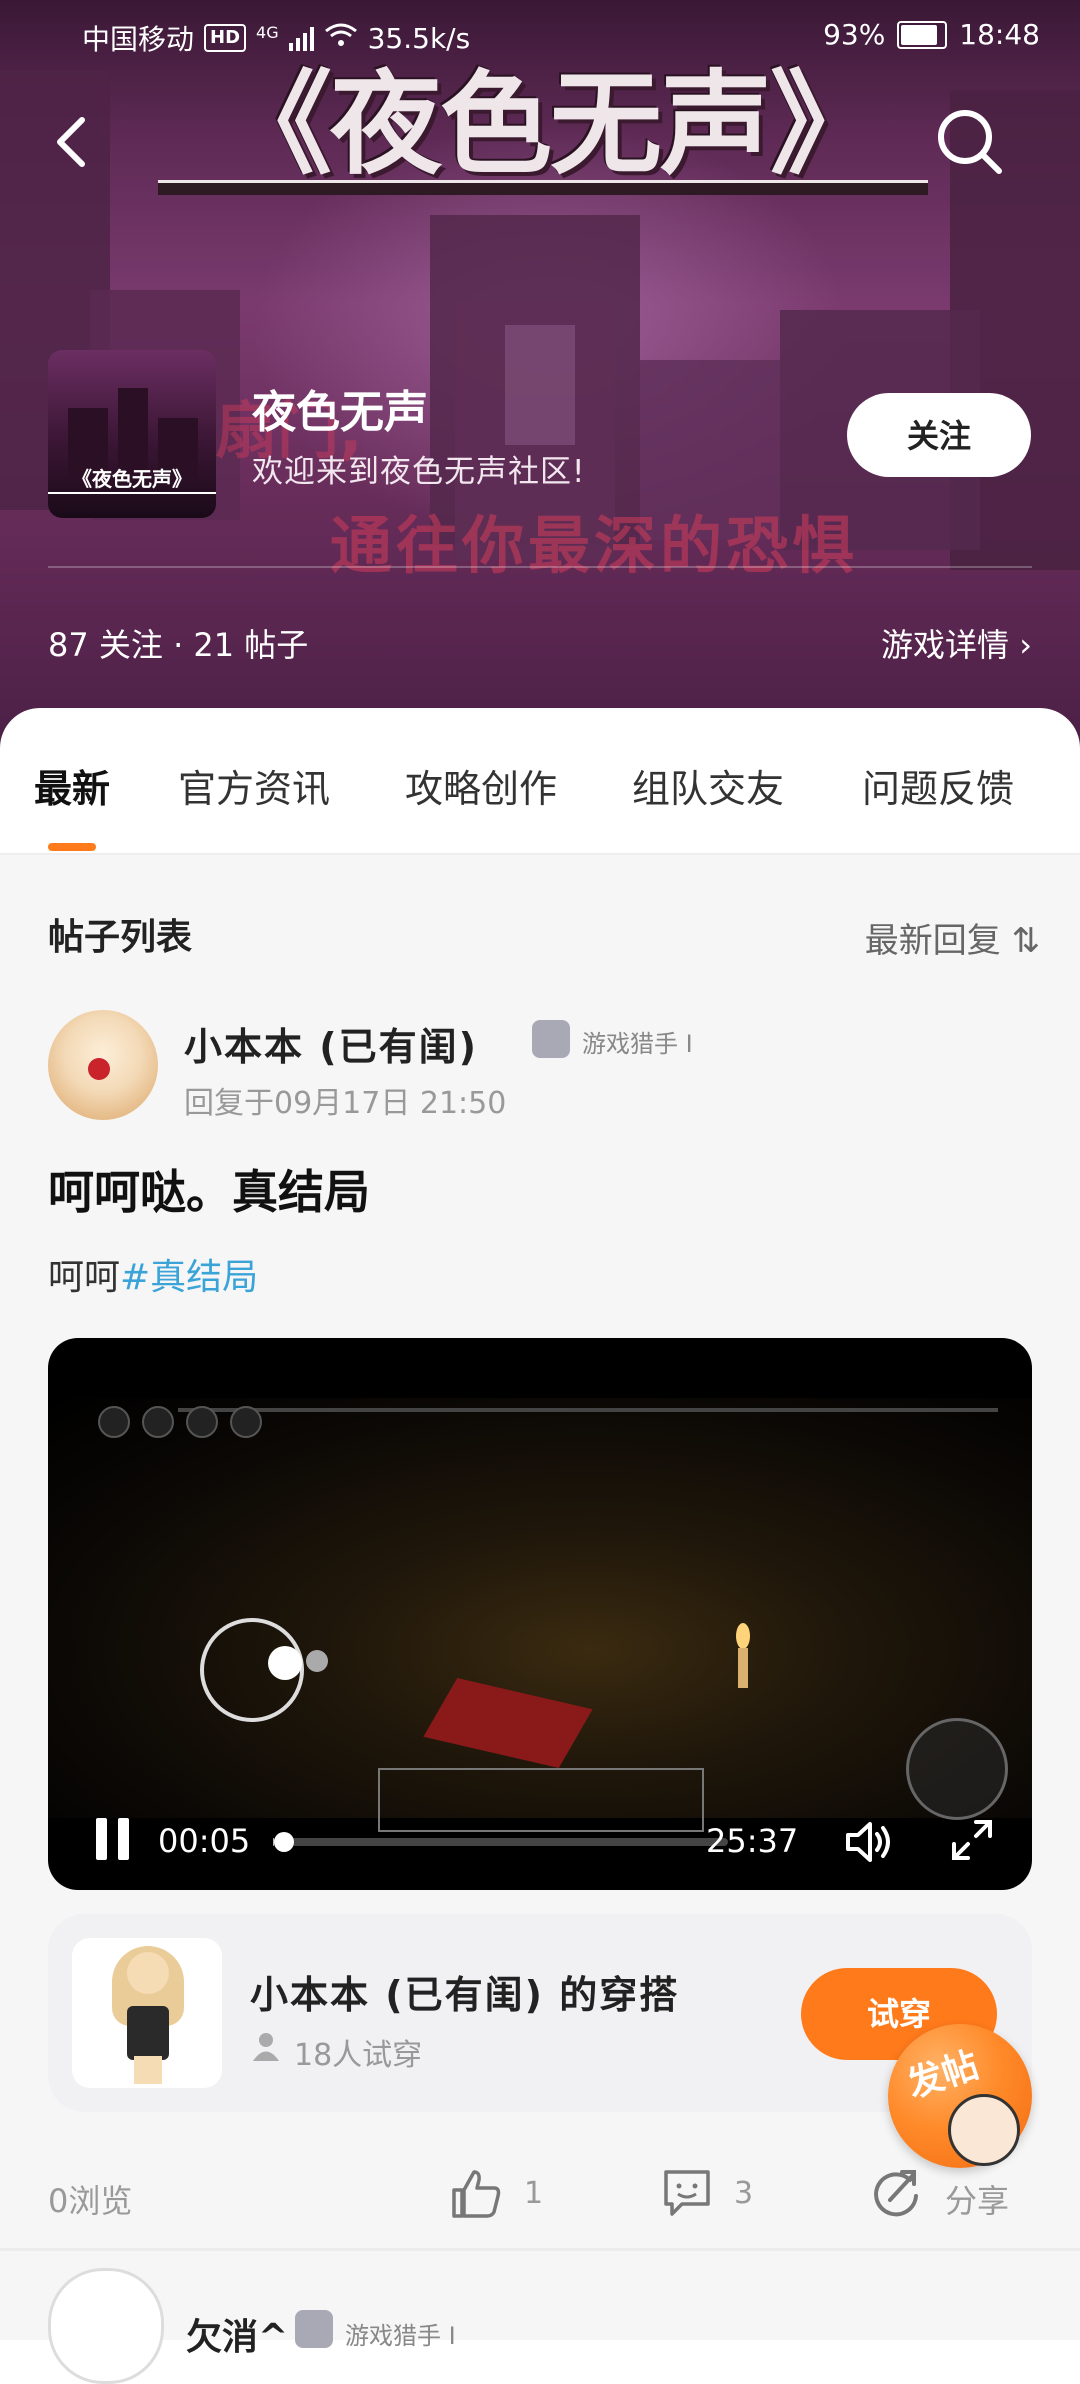 This screenshot has width=1080, height=2384. Describe the element at coordinates (854, 34) in the screenshot. I see `battery-percent: 93%` at that location.